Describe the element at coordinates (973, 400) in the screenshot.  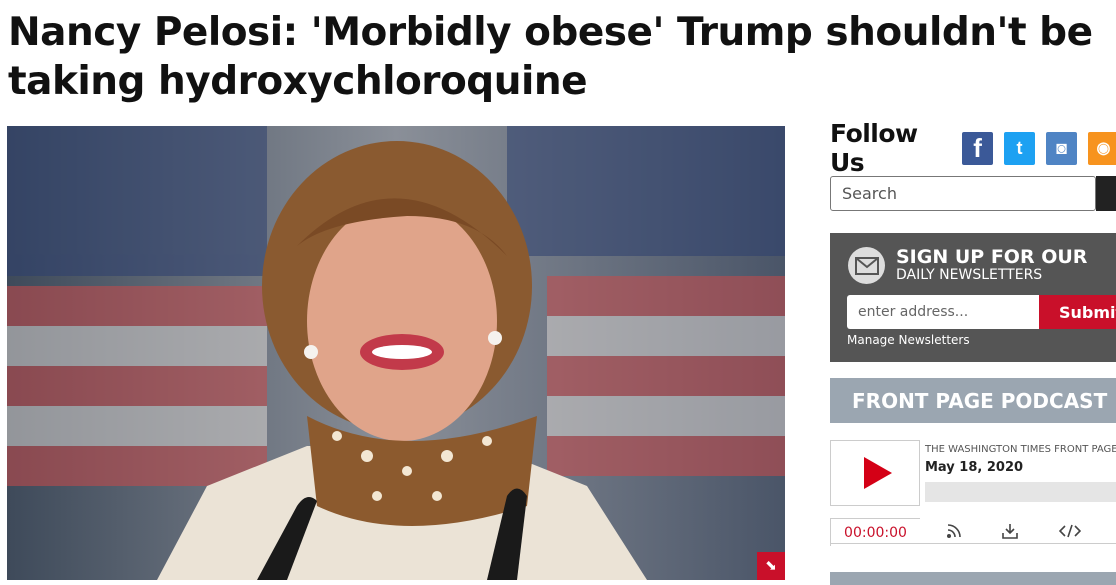
I see `podcast-section-title: FRONT PAGE PODCAST` at that location.